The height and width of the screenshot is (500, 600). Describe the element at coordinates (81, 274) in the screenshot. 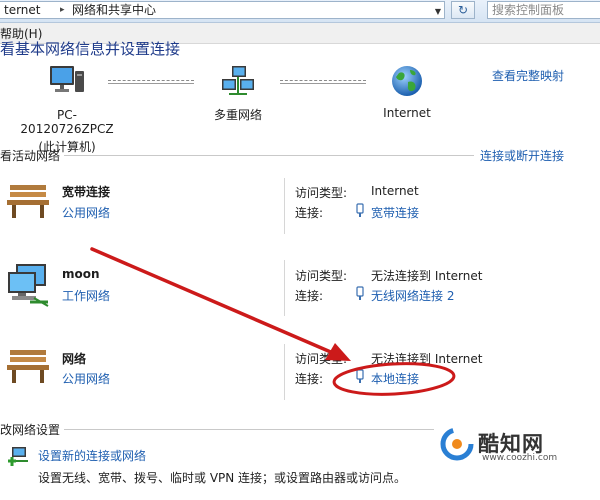

I see `network-name: moon` at that location.